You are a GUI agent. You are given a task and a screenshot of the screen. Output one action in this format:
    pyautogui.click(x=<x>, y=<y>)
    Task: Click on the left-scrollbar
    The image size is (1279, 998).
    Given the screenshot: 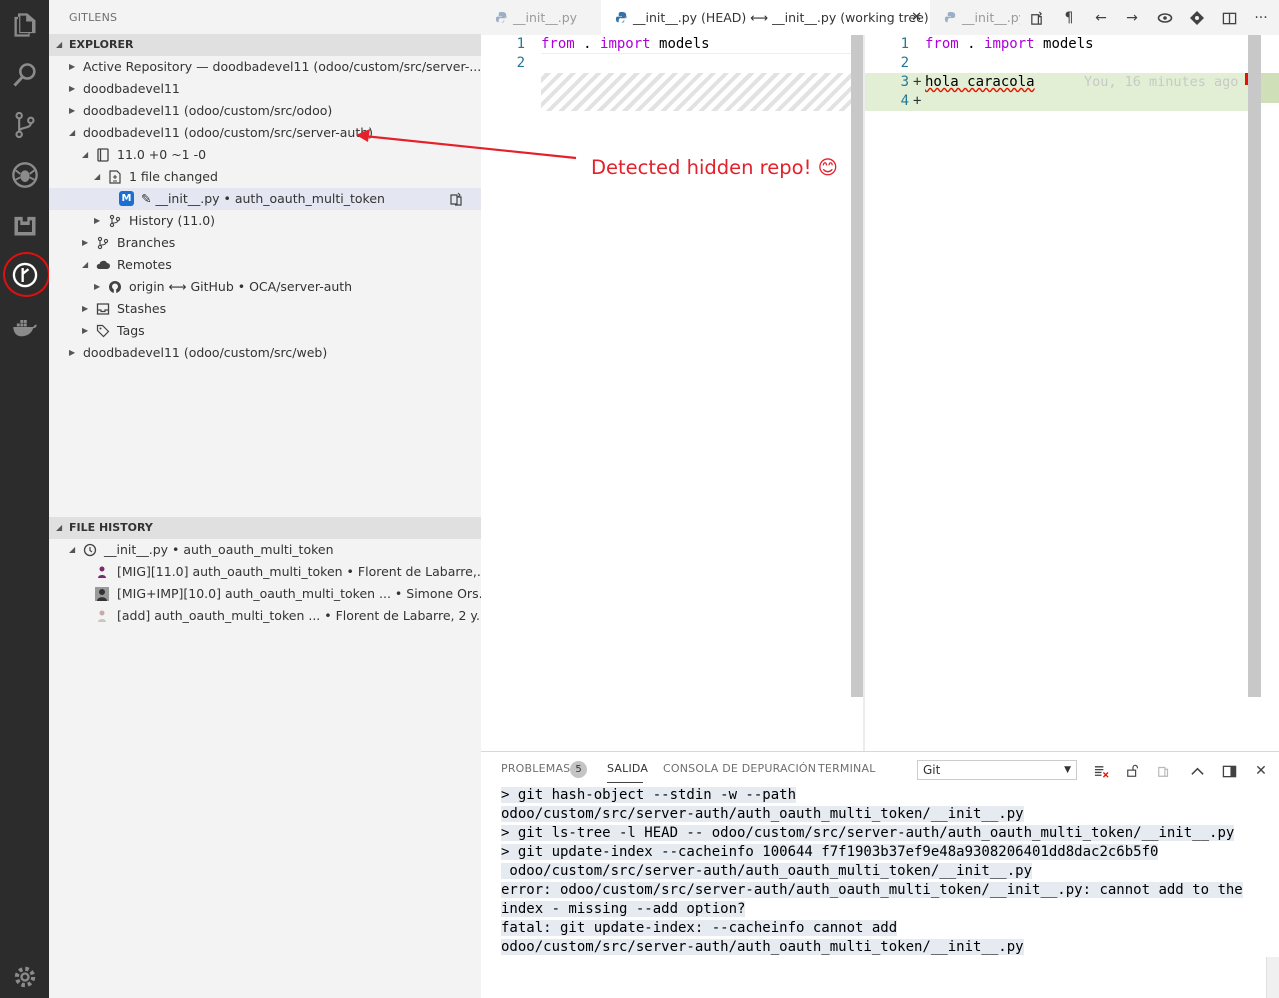 What is the action you would take?
    pyautogui.click(x=857, y=366)
    